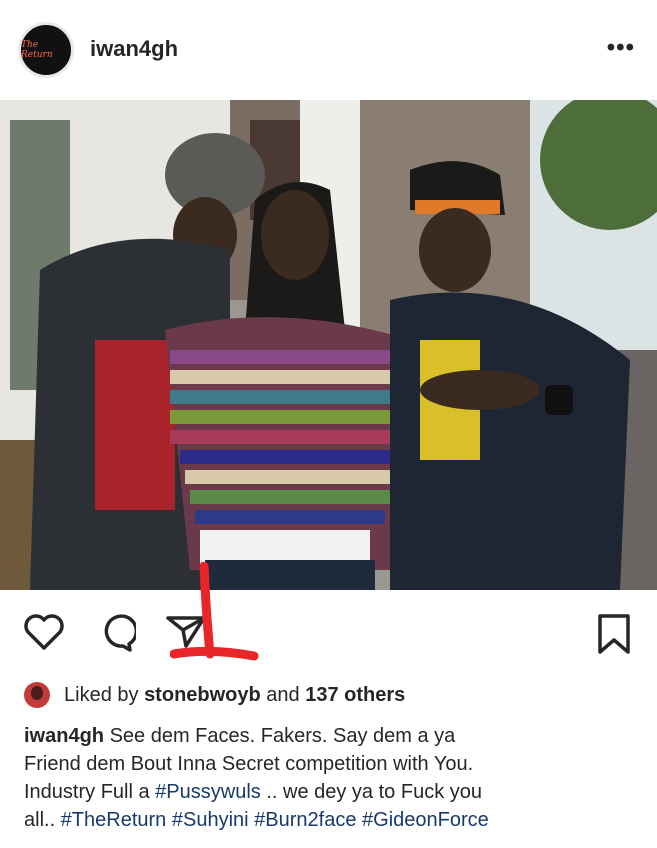  I want to click on caption-text-3a: Industry Full a, so click(90, 792).